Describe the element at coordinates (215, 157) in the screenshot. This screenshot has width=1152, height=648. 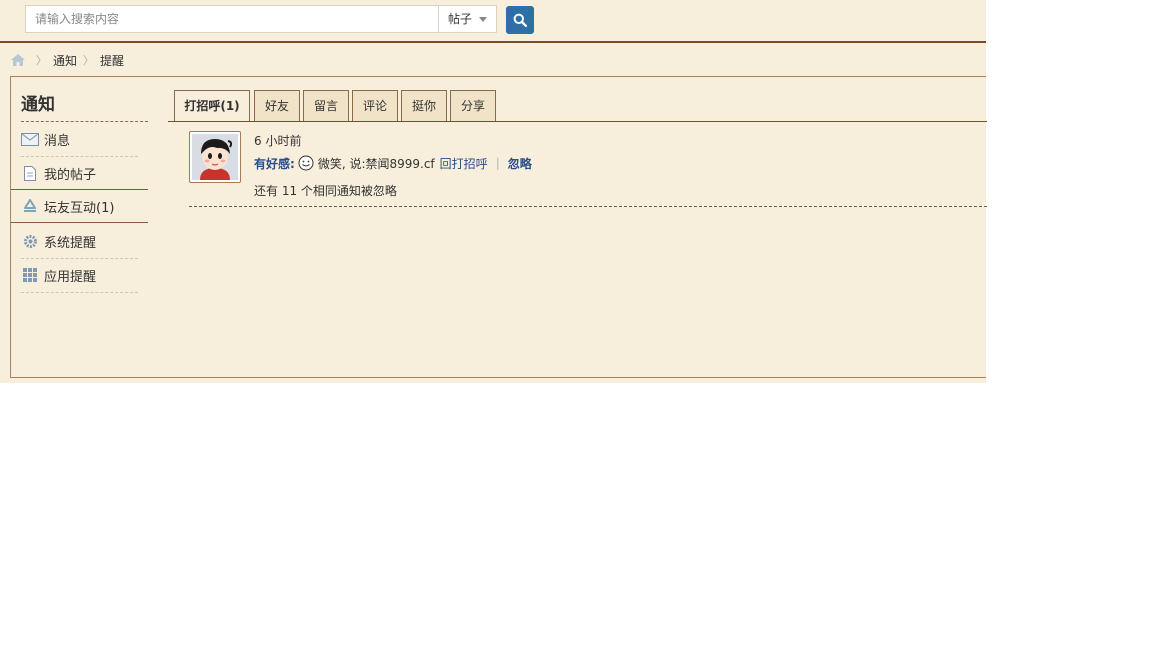
I see `avatar` at that location.